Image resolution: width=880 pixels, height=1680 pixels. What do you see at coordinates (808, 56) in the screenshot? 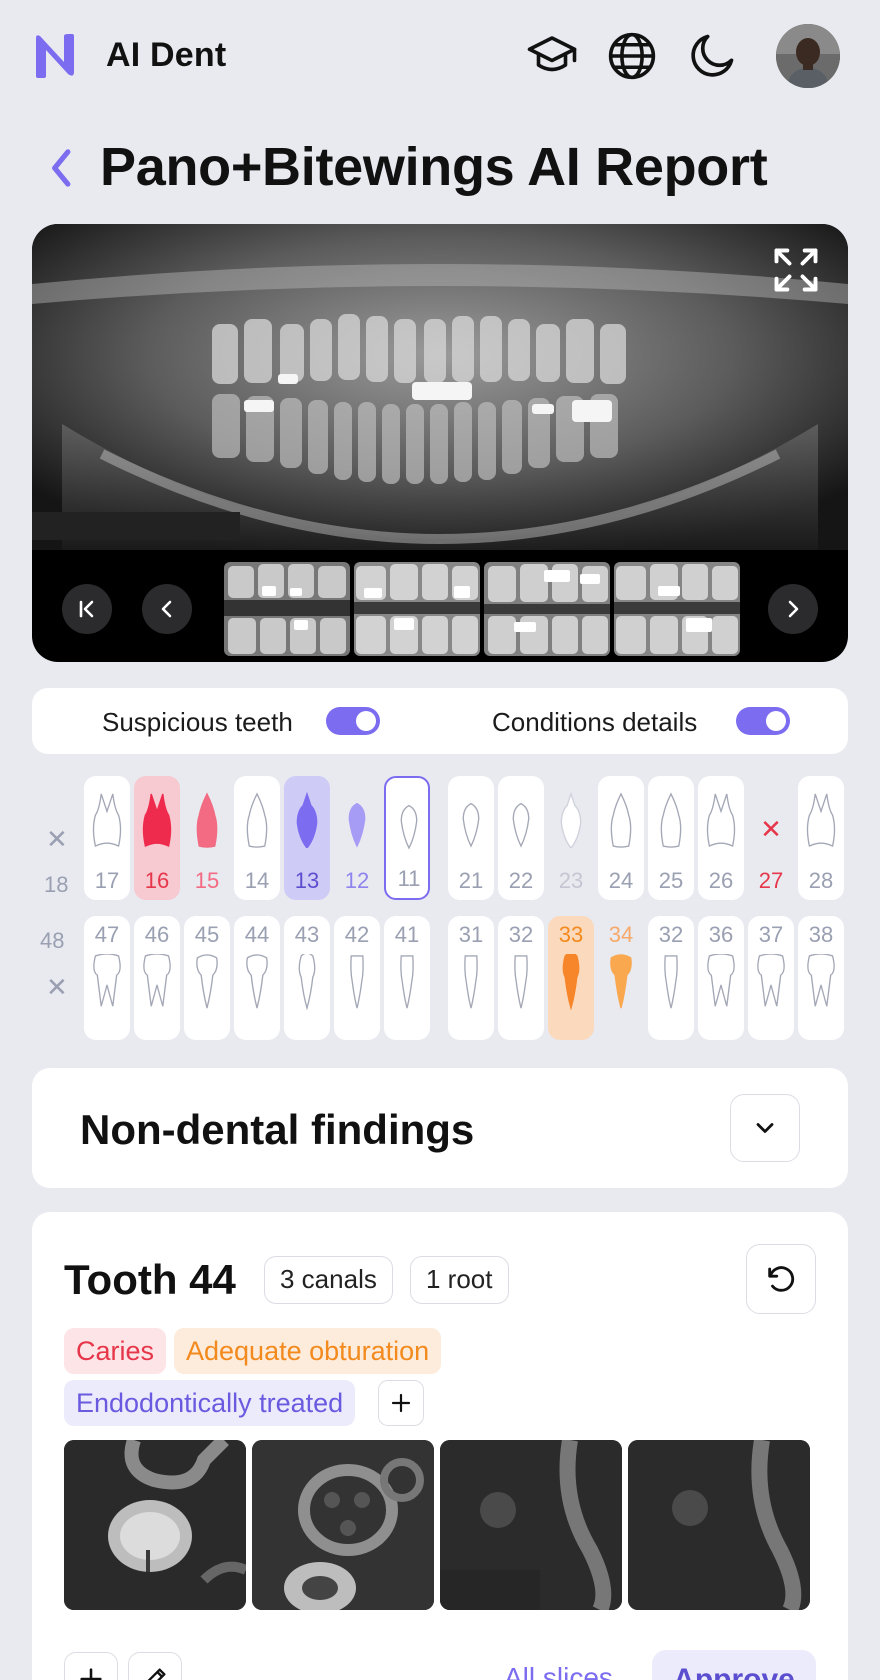
I see `user-avatar` at bounding box center [808, 56].